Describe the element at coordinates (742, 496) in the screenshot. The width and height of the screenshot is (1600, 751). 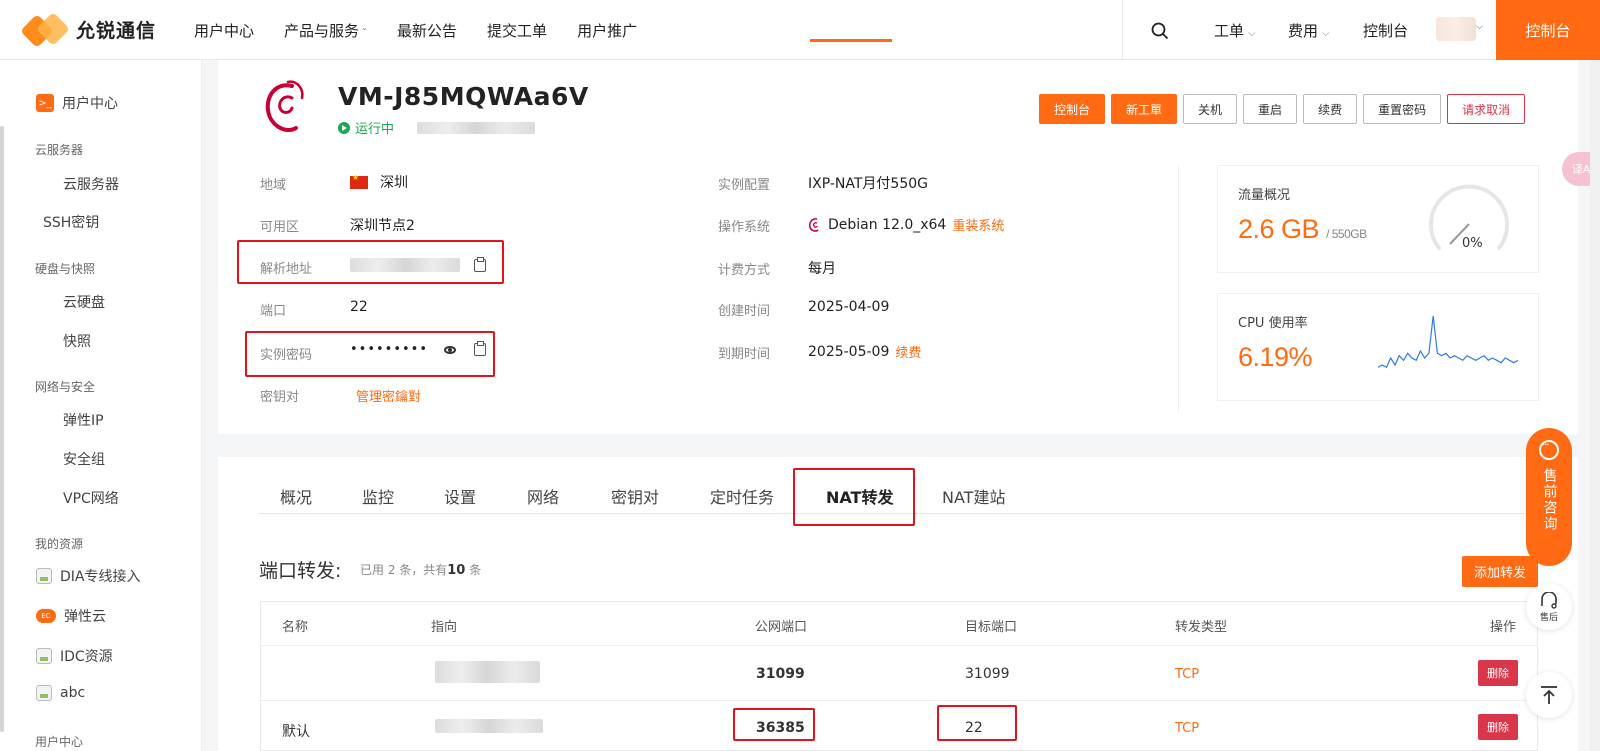
I see `tab-scheduled-tasks: 定时任务` at that location.